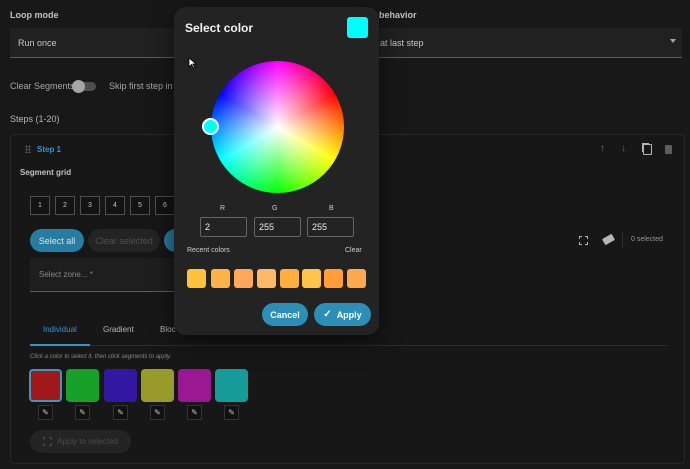 The image size is (690, 469). I want to click on cursor-icon, so click(192, 63).